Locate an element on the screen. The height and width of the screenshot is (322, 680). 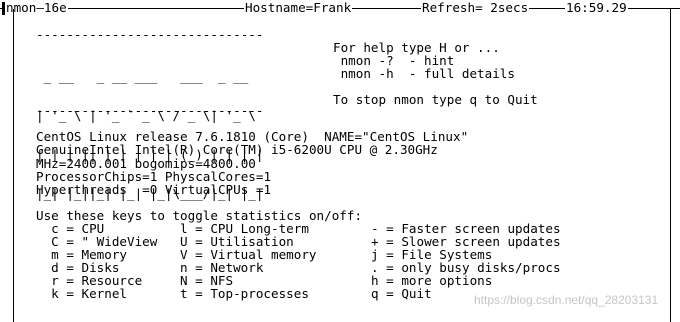
watermark-url: https://blog.csdn.net/qq_28203131 is located at coordinates (566, 300).